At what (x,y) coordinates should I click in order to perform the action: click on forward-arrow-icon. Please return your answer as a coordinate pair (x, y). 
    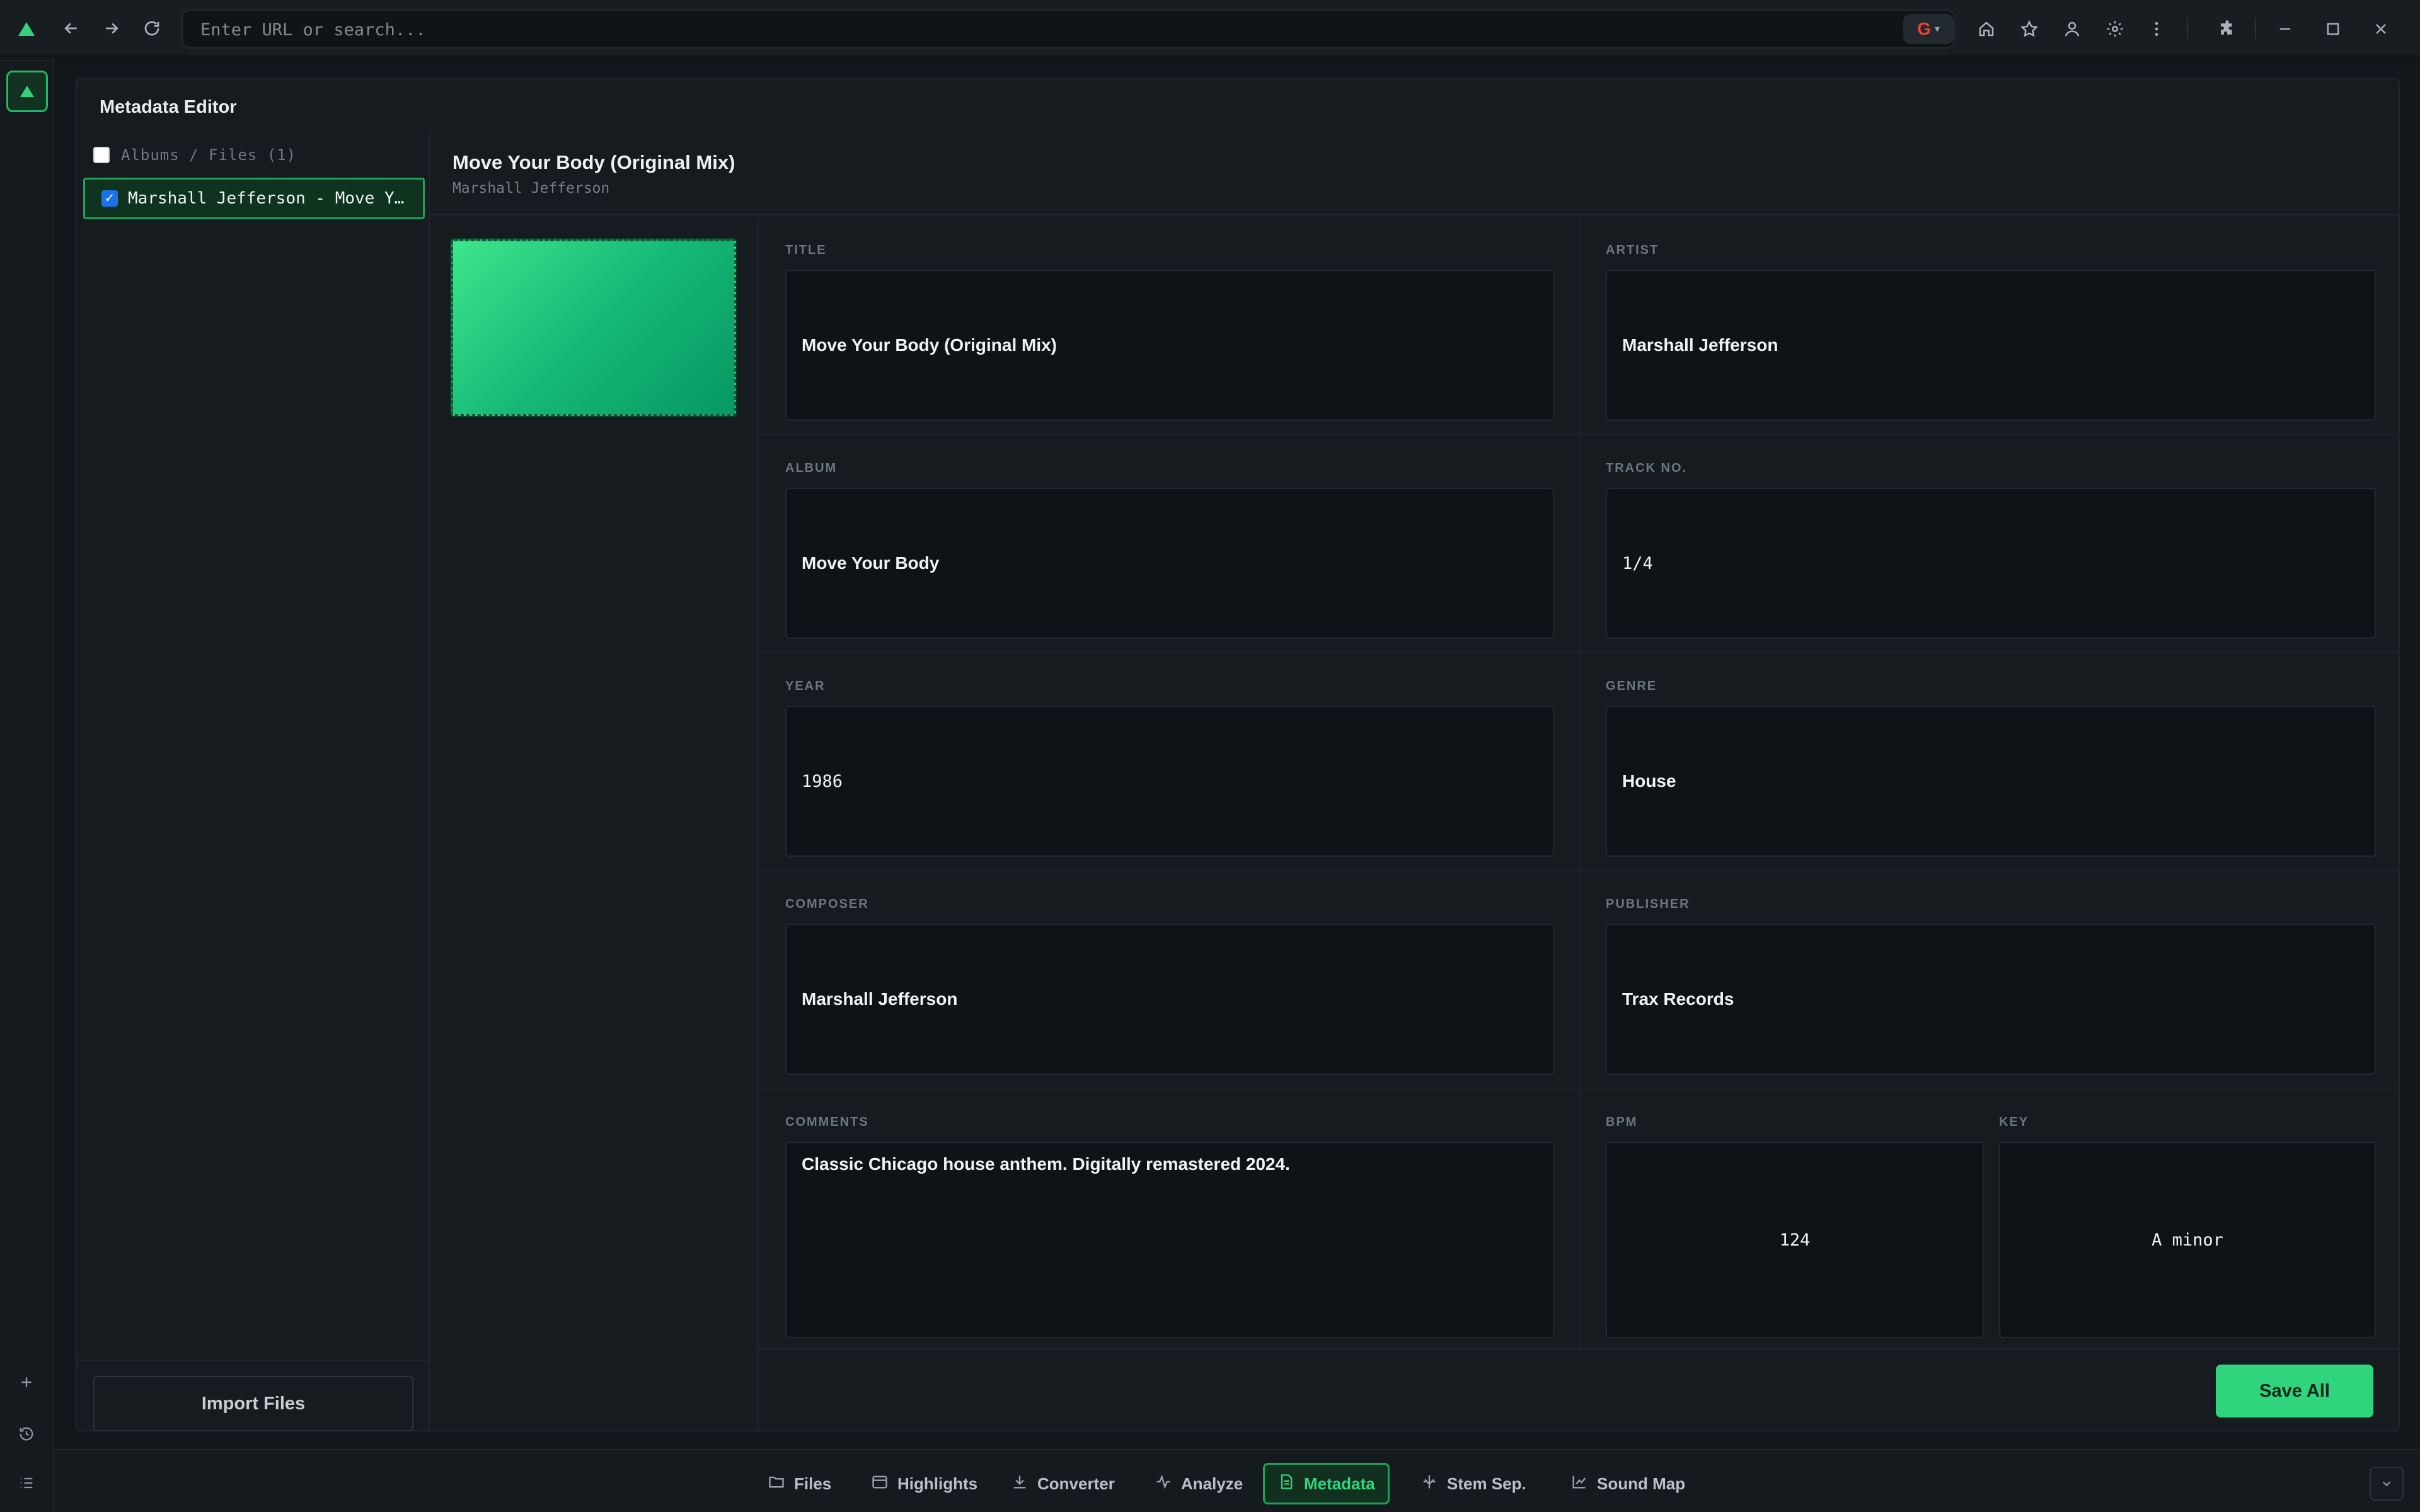
    Looking at the image, I should click on (111, 28).